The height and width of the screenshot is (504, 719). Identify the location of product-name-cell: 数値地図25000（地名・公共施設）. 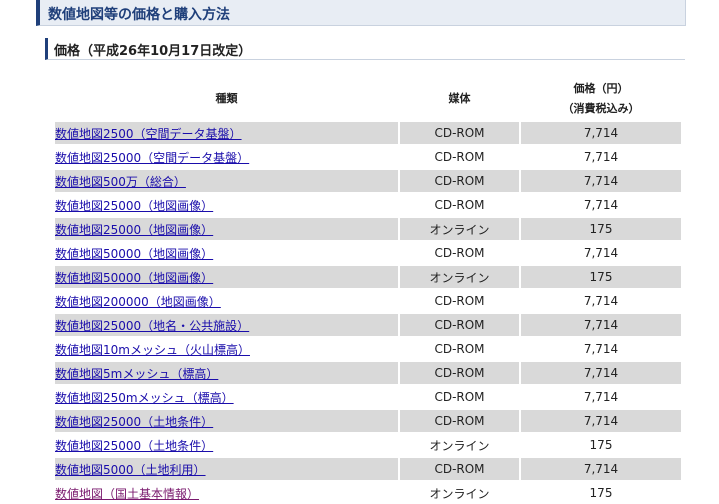
(226, 325).